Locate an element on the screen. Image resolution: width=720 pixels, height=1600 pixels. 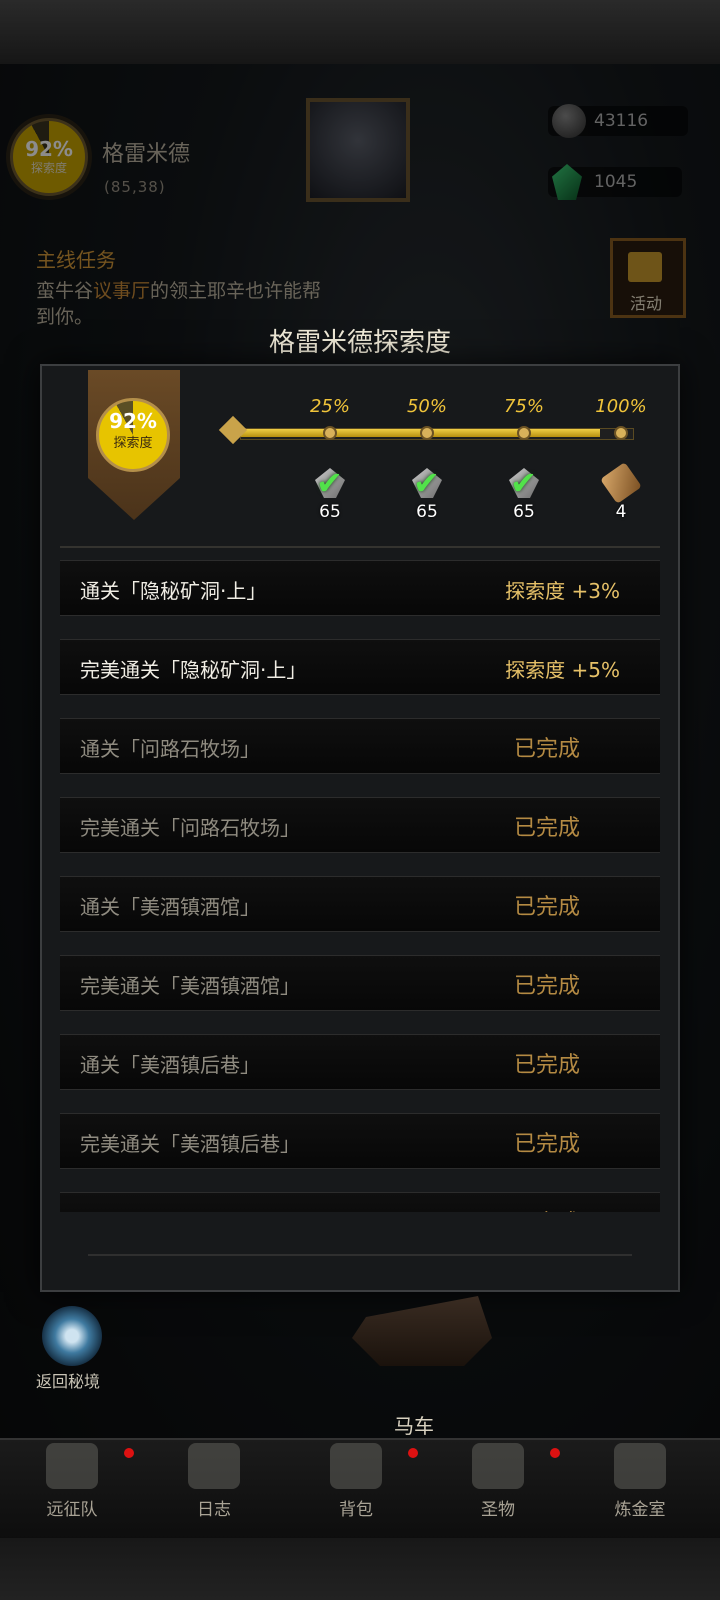
task-row: 通关「守望塔」 已完成 is located at coordinates (360, 1202).